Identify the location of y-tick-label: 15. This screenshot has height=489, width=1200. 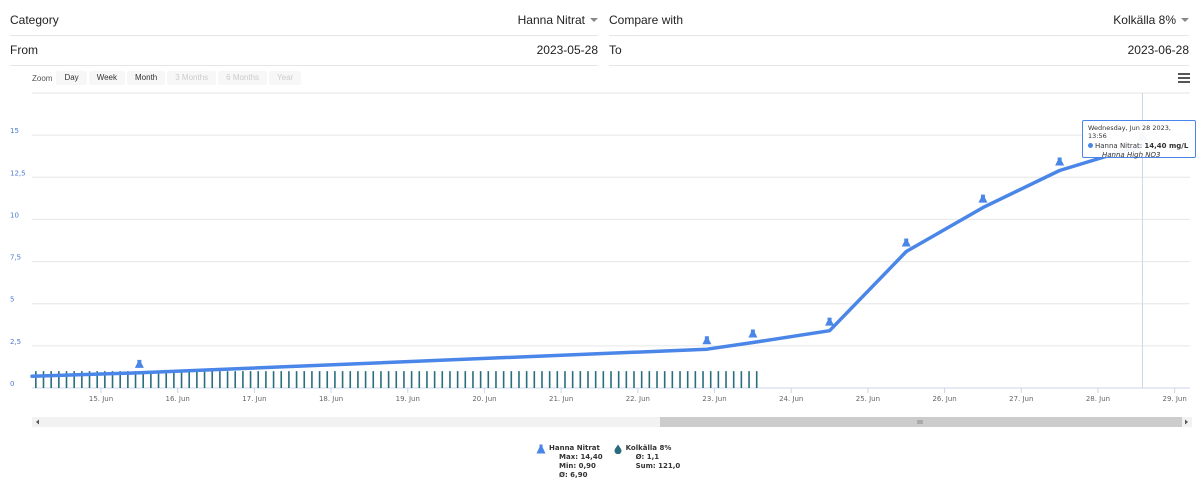
(14, 131).